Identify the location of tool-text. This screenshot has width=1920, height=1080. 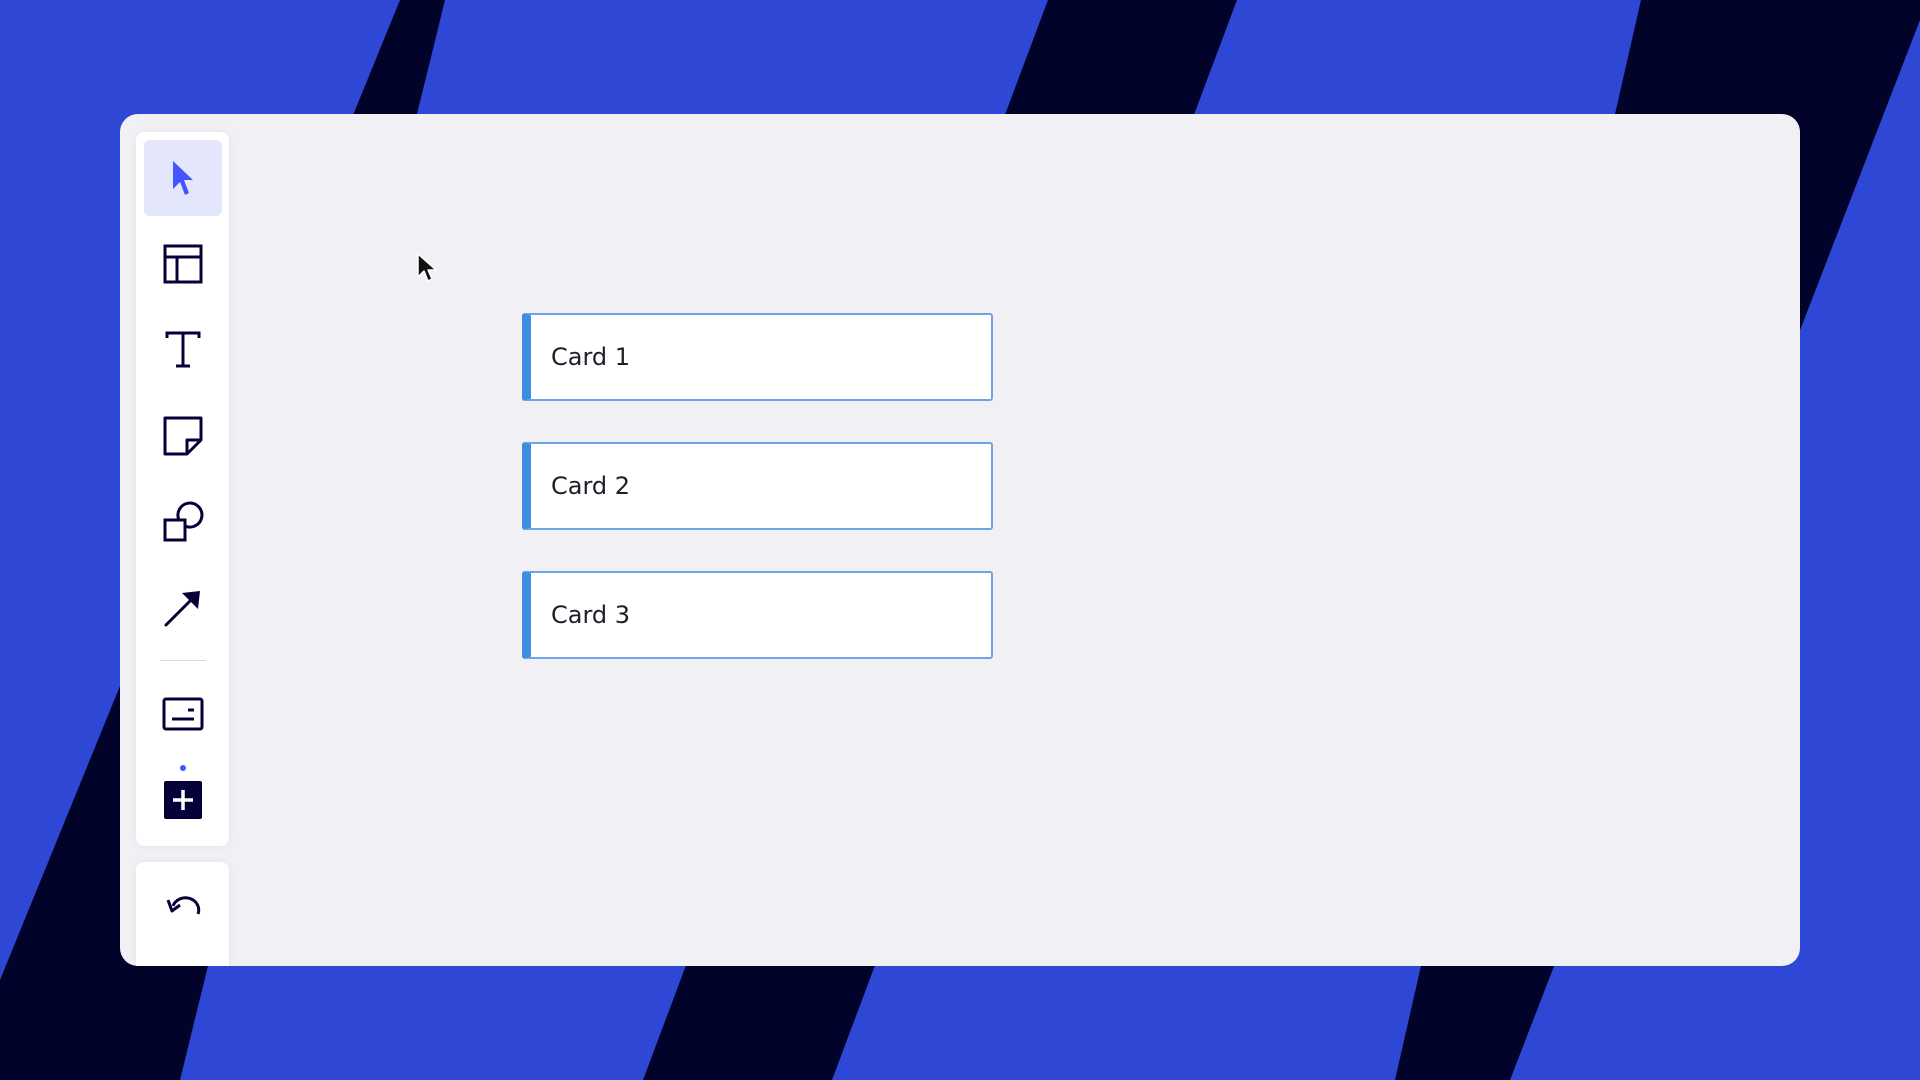
(183, 350).